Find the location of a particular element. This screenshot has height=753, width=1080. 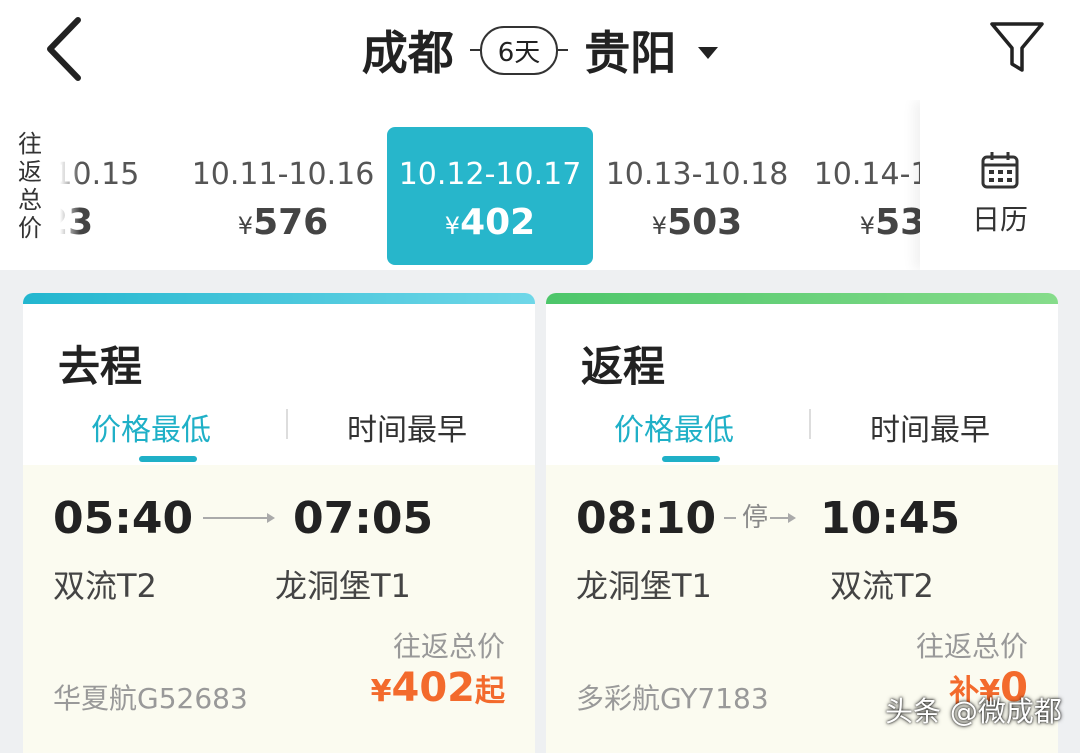

flight-number: 华夏航G52683 is located at coordinates (150, 698).